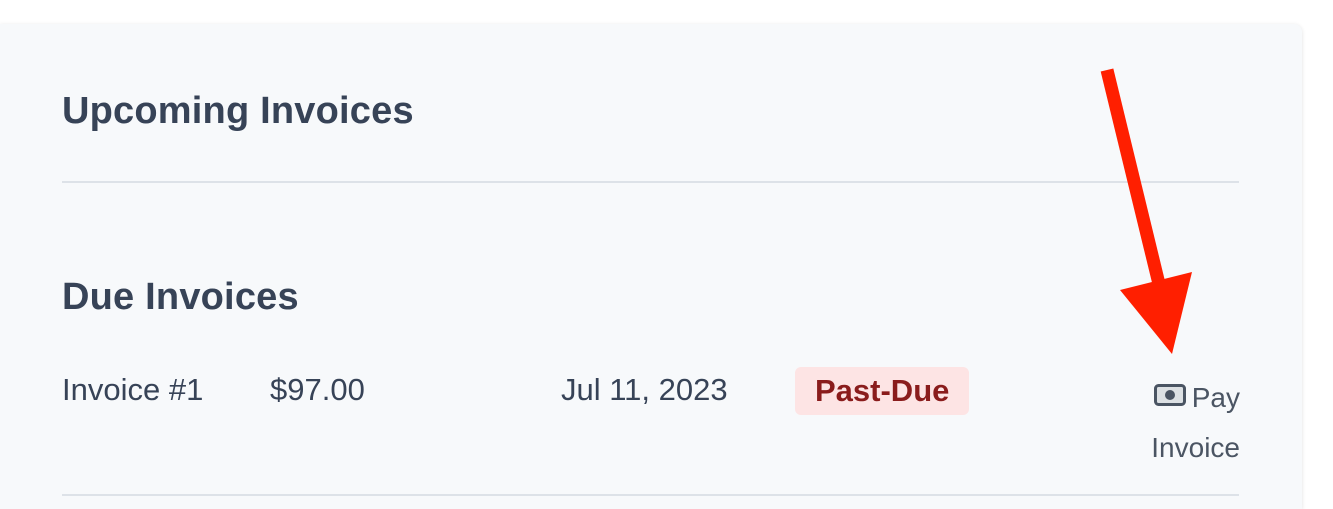  I want to click on due-invoices-heading: Due Invoices, so click(180, 297).